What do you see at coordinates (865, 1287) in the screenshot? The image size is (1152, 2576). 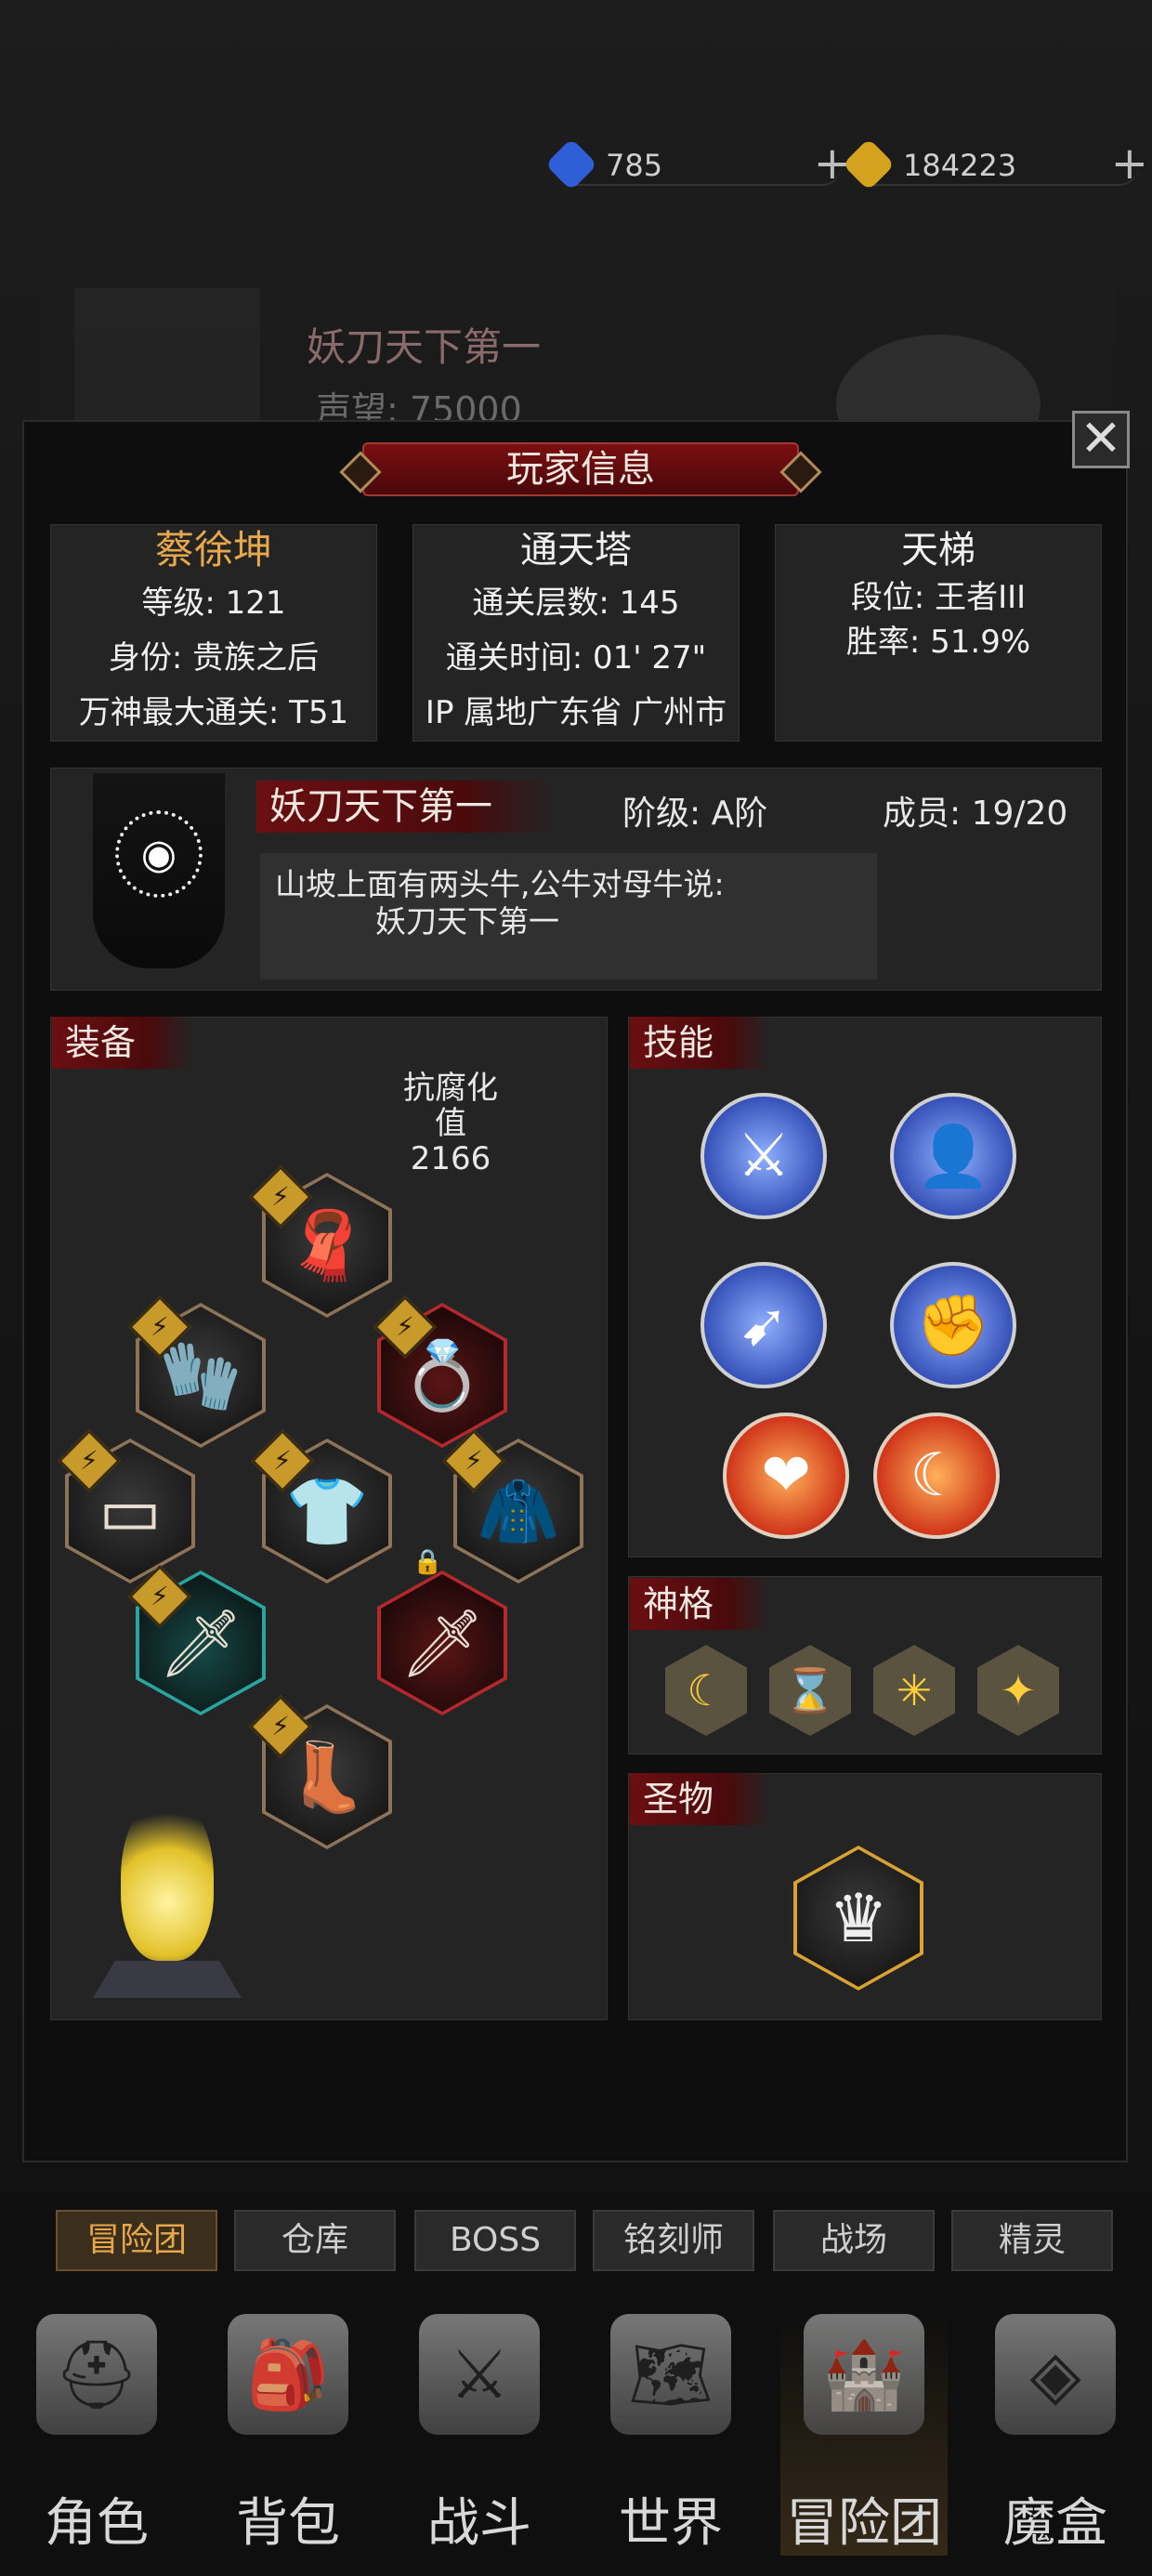 I see `skills-panel` at bounding box center [865, 1287].